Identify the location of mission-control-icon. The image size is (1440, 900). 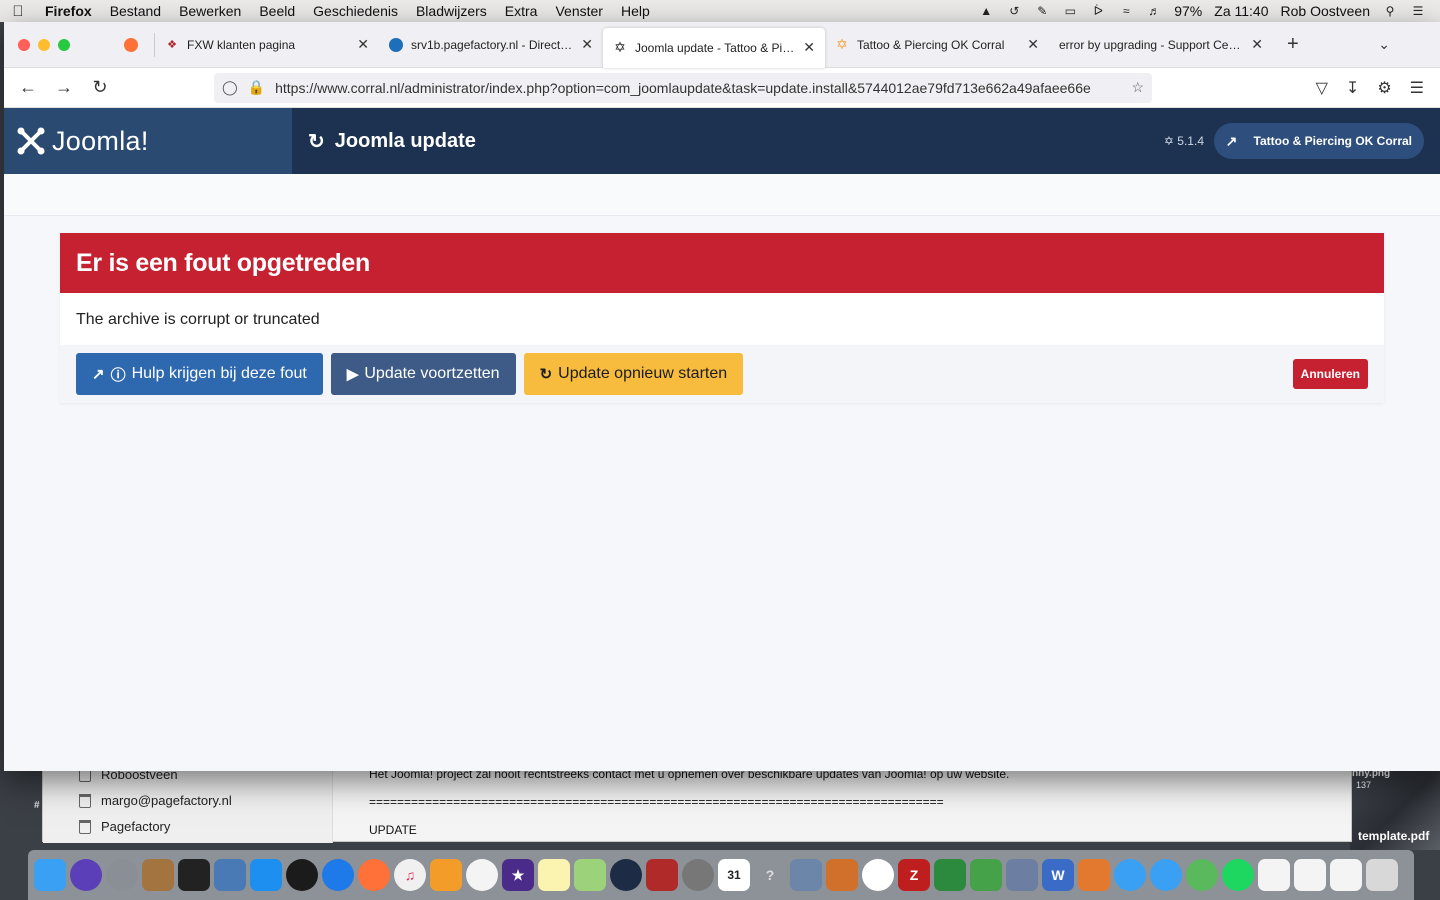
(194, 875).